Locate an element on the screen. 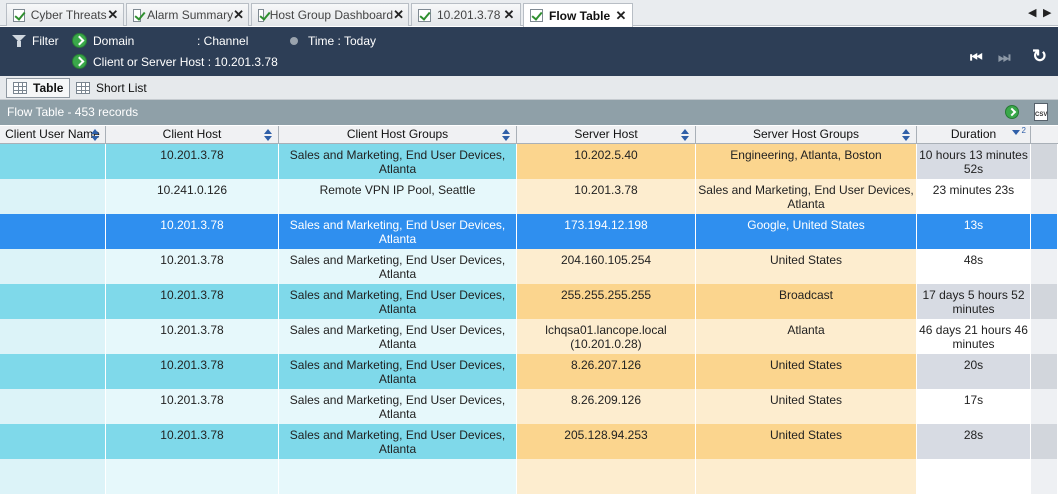  column-label: Server Host Groups is located at coordinates (806, 134).